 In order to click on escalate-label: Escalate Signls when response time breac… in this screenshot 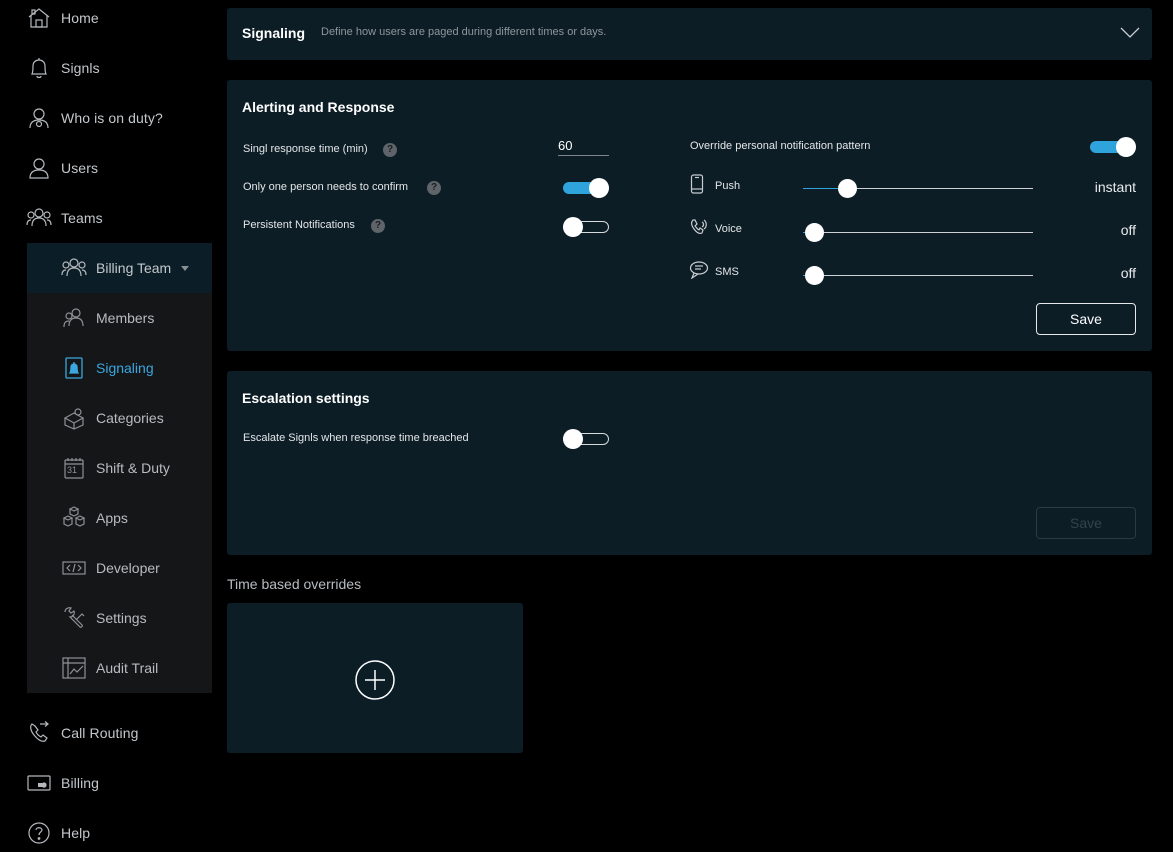, I will do `click(356, 438)`.